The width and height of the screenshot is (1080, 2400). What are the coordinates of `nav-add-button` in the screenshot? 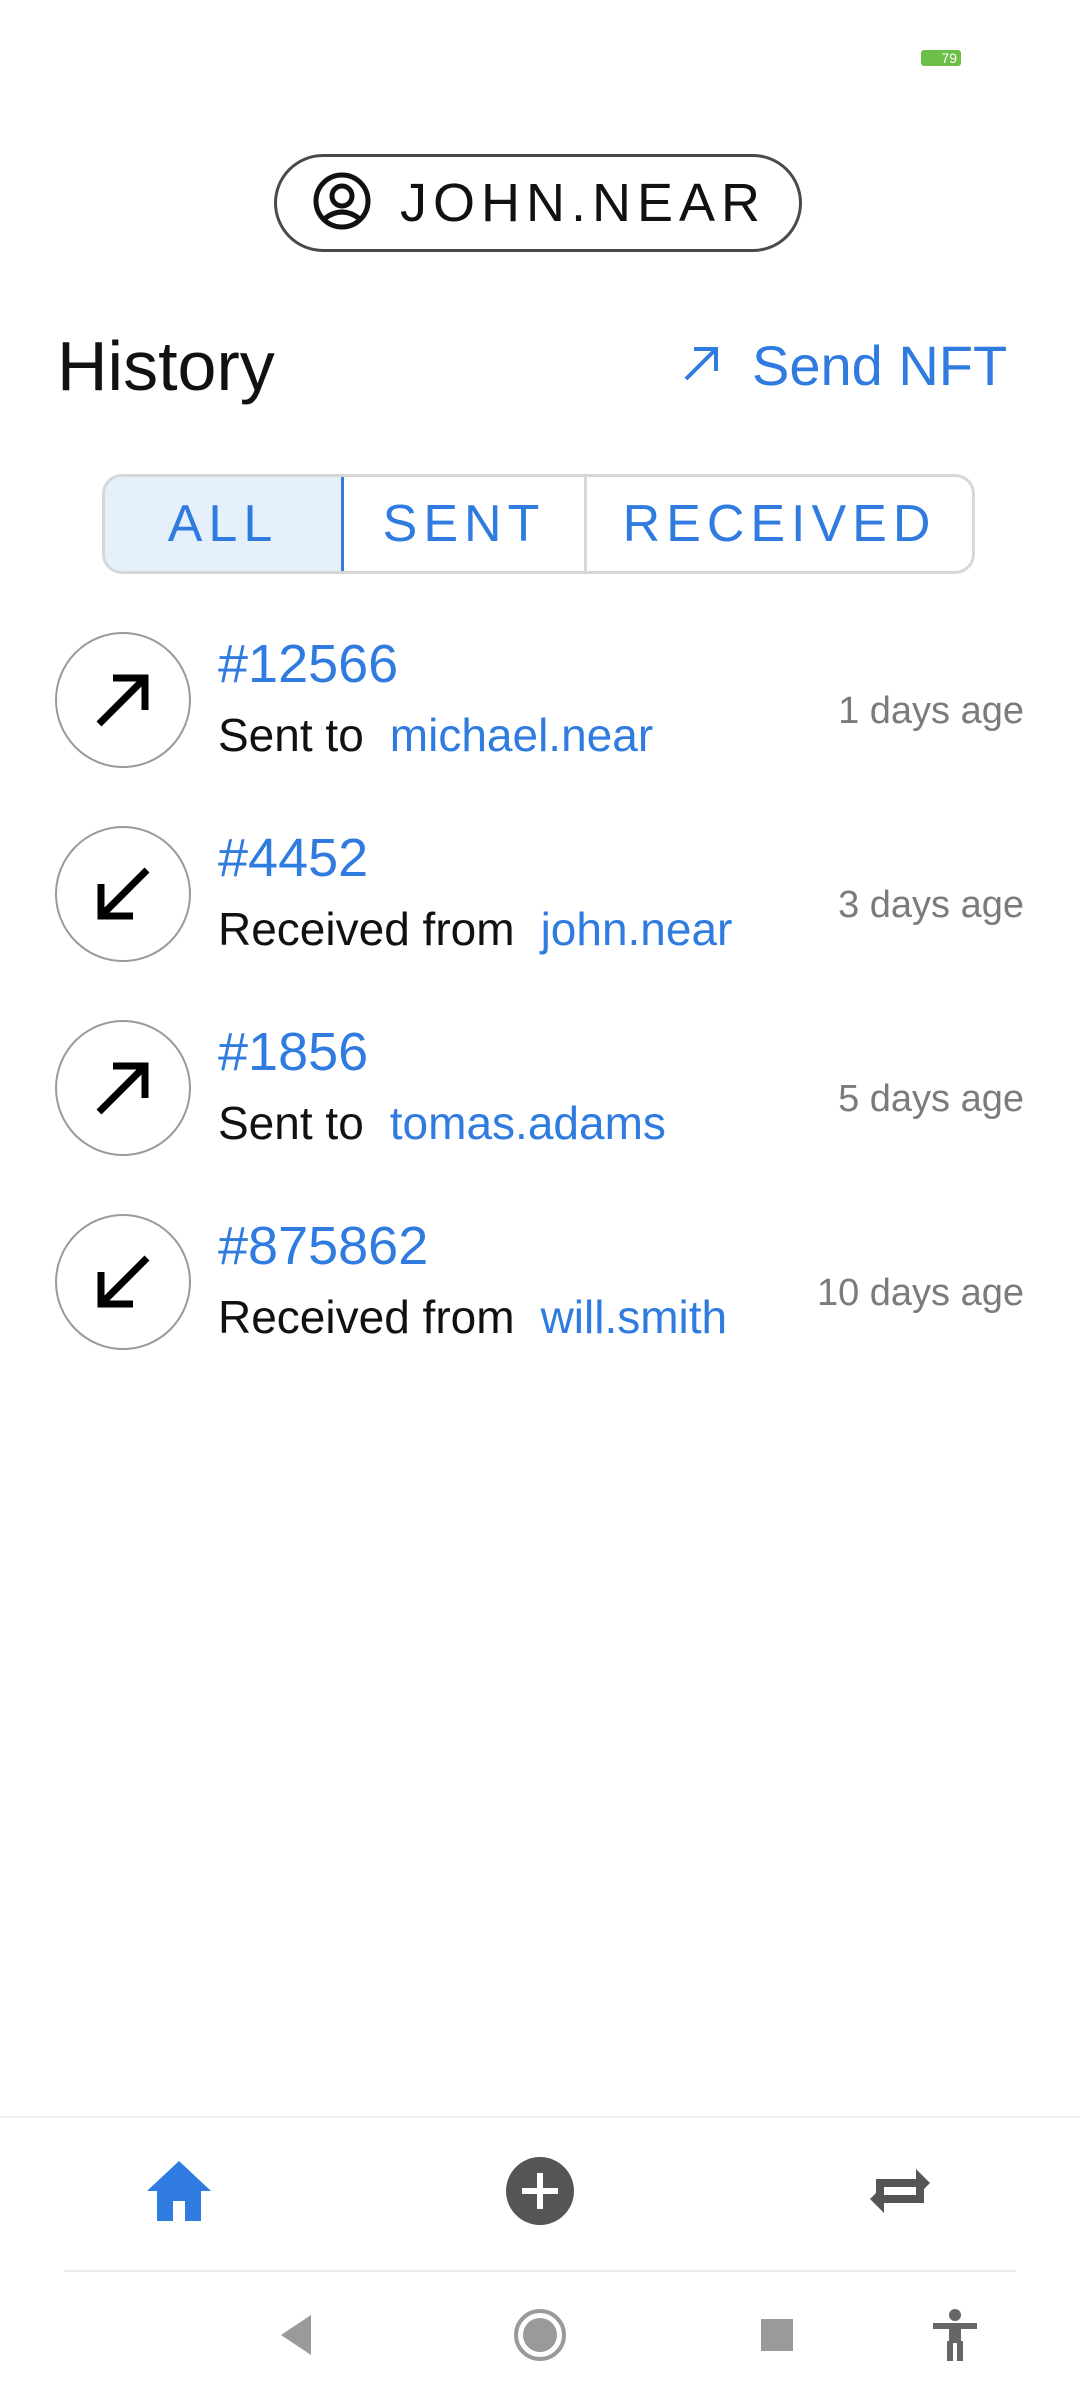 It's located at (540, 2193).